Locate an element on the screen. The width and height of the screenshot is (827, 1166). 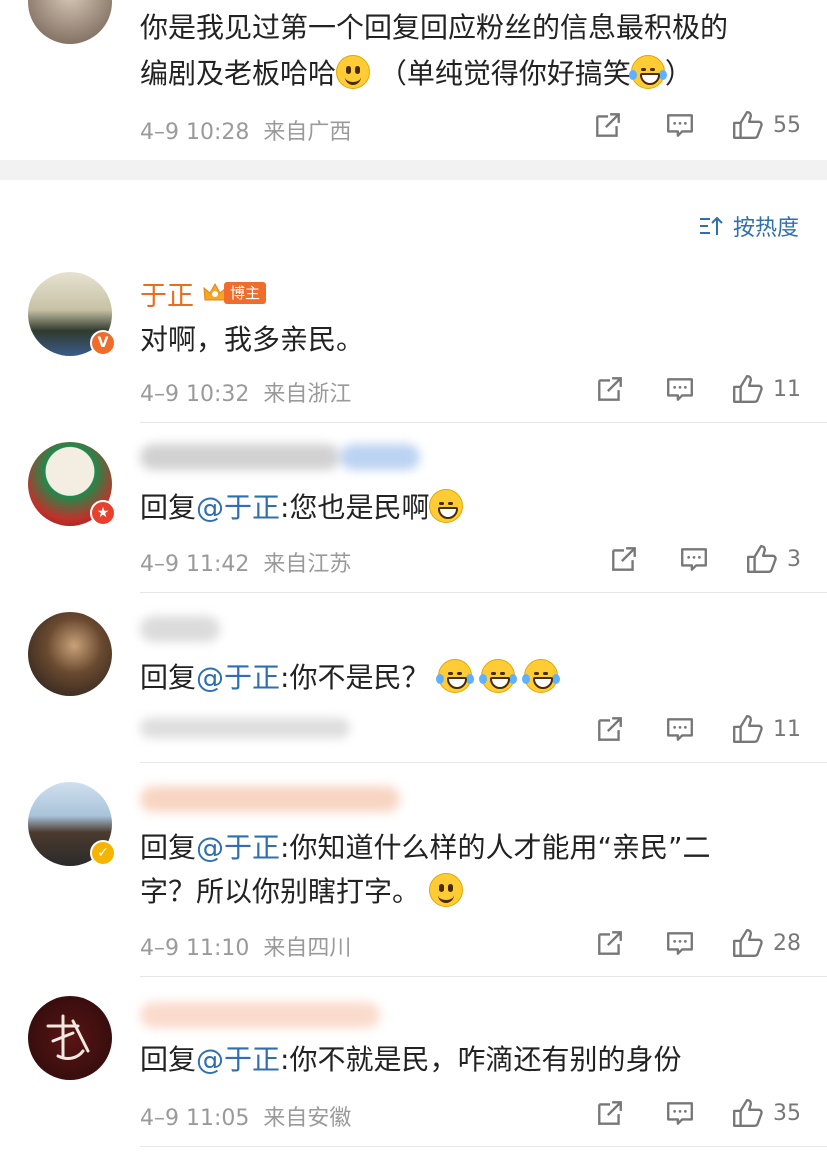
location: 来自四川 is located at coordinates (307, 948).